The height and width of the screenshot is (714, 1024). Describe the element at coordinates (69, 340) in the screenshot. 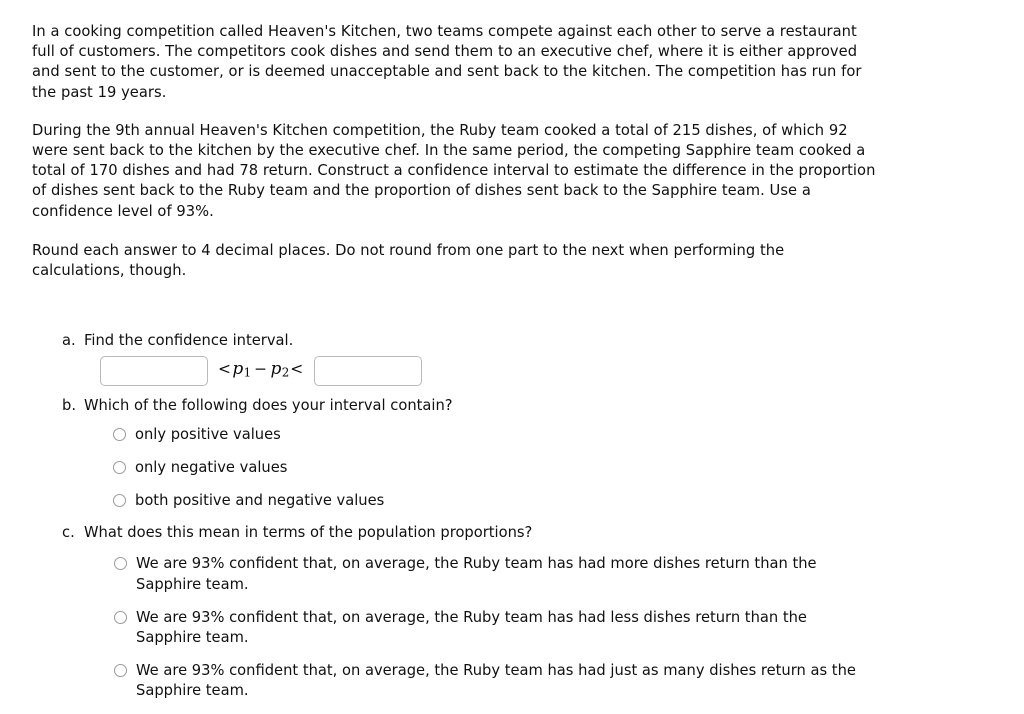

I see `part-a-marker: a.` at that location.